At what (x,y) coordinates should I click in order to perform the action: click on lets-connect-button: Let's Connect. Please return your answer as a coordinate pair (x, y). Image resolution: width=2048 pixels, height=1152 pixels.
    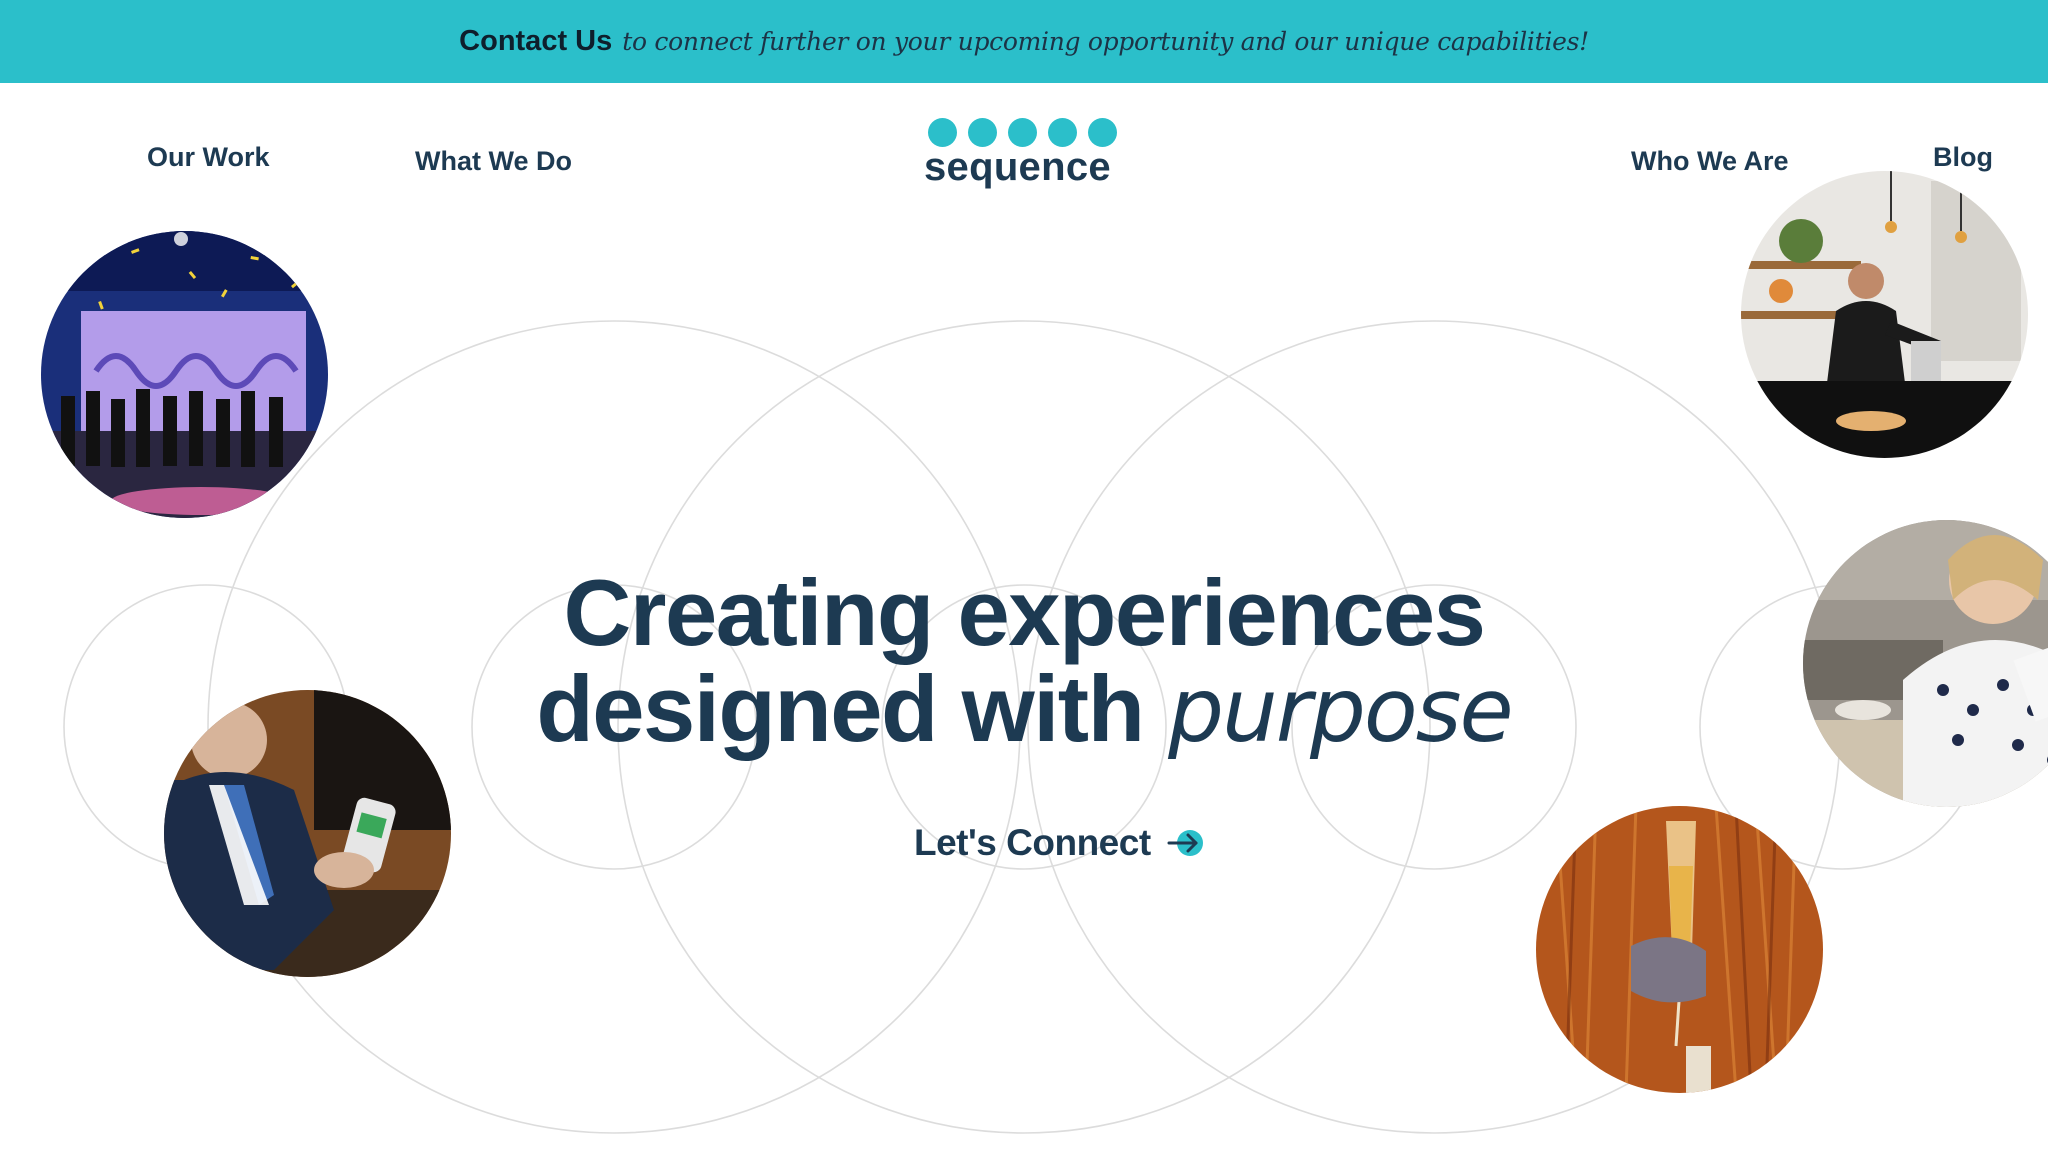
    Looking at the image, I should click on (1060, 843).